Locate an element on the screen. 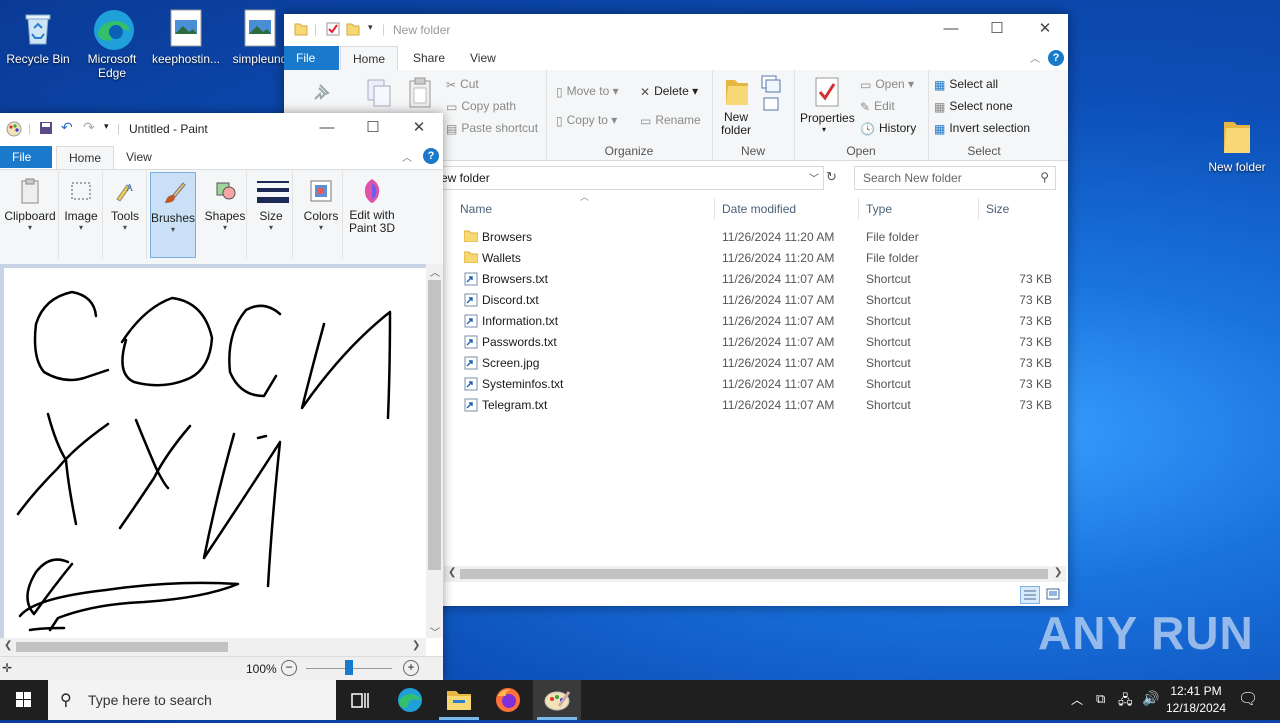  new-folder-button: New folder is located at coordinates (736, 124).